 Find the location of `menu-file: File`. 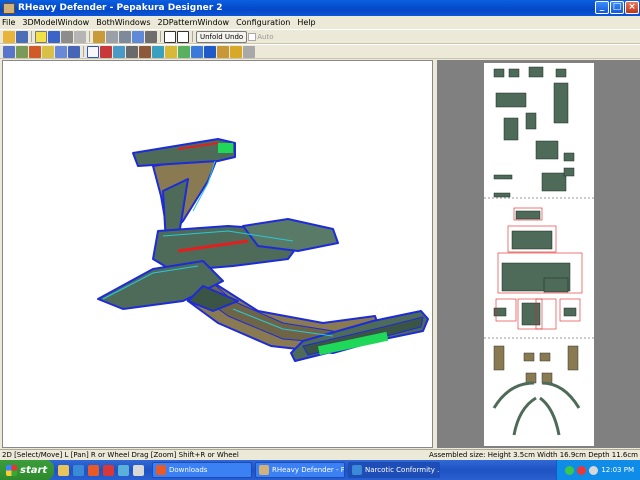

menu-file: File is located at coordinates (8, 22).